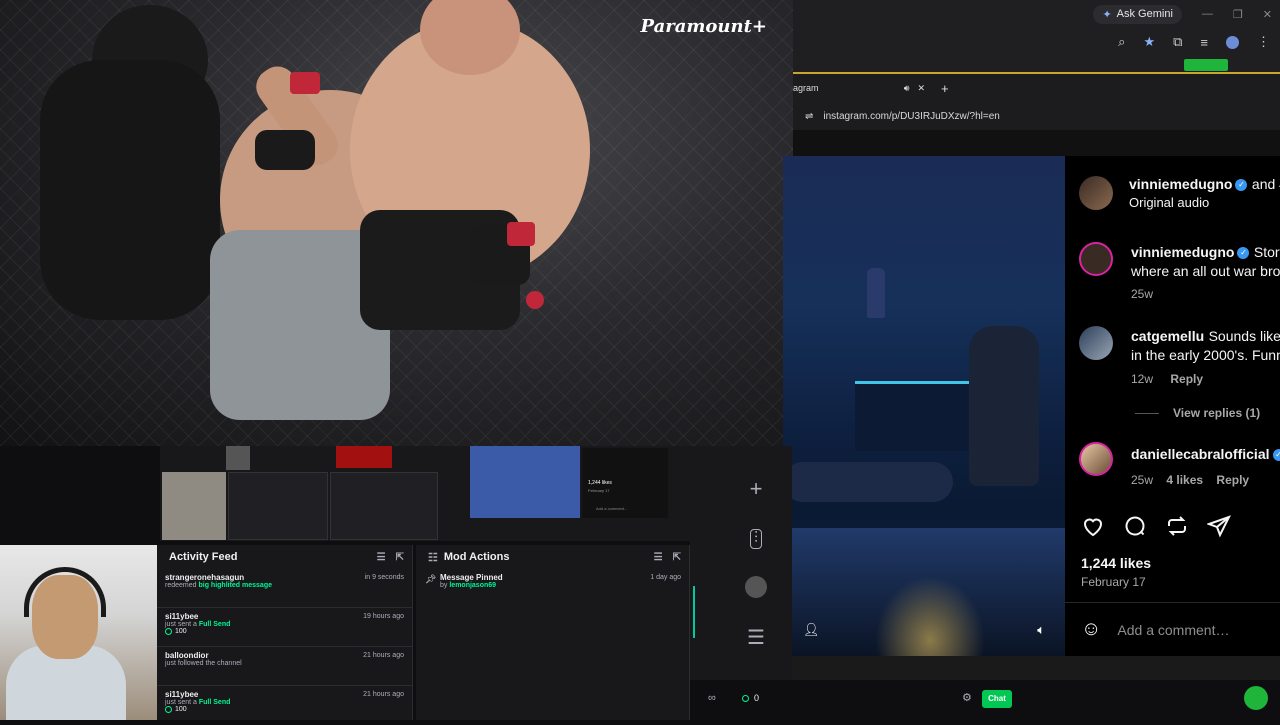 Image resolution: width=1280 pixels, height=725 pixels. Describe the element at coordinates (1000, 668) in the screenshot. I see `instagram-bottom-strip` at that location.